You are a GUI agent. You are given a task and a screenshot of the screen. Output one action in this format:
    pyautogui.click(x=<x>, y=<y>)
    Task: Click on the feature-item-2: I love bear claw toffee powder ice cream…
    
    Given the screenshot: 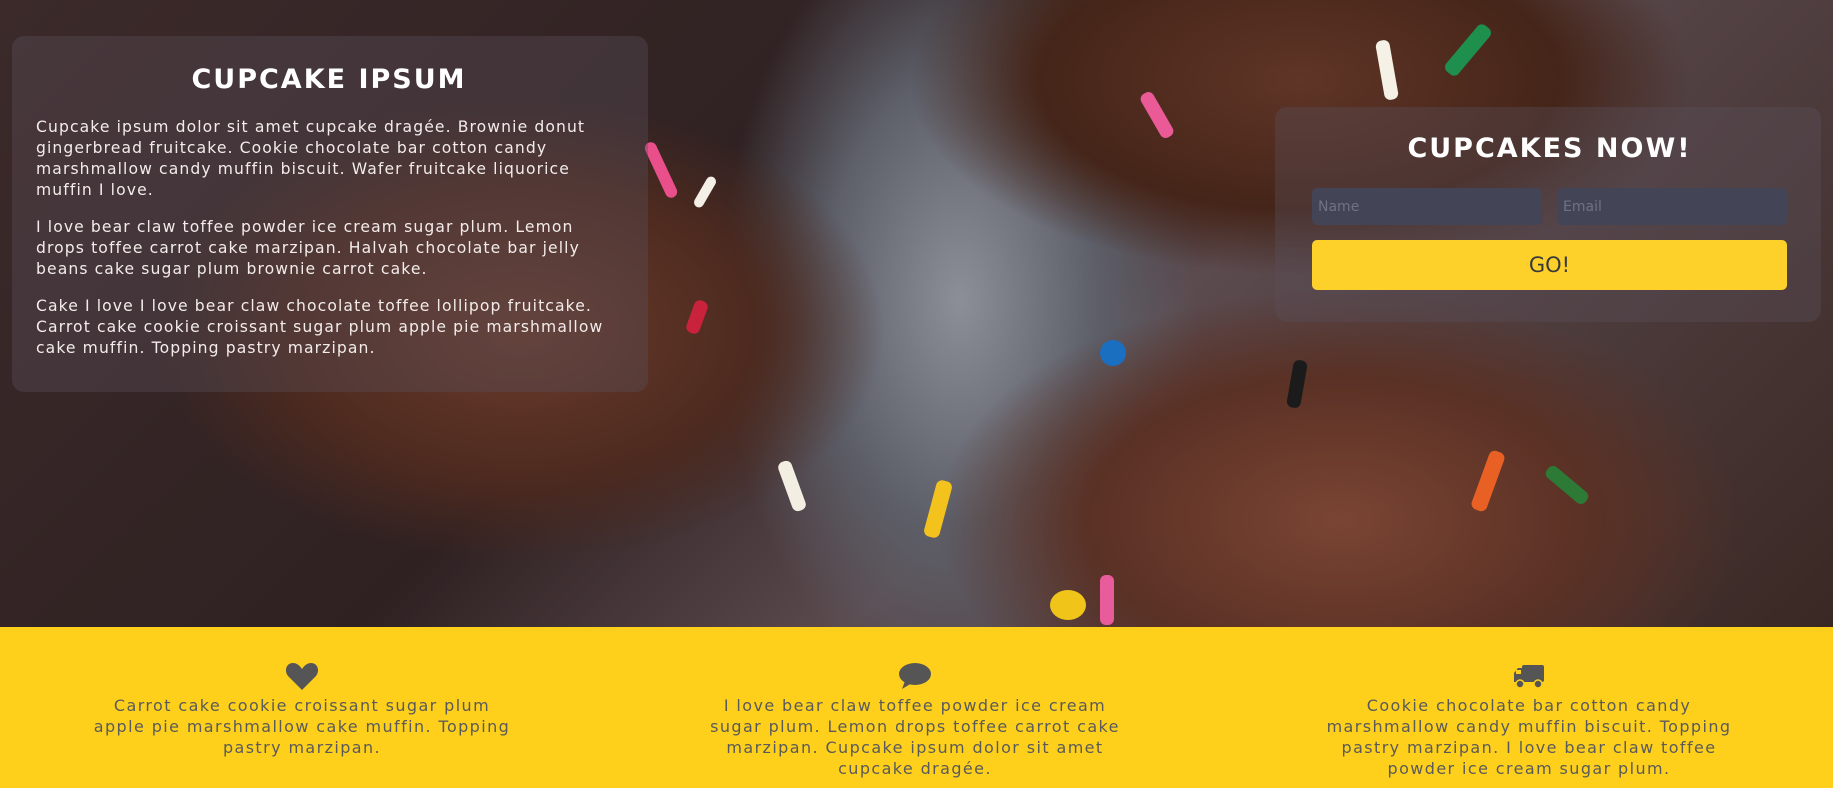 What is the action you would take?
    pyautogui.click(x=915, y=720)
    